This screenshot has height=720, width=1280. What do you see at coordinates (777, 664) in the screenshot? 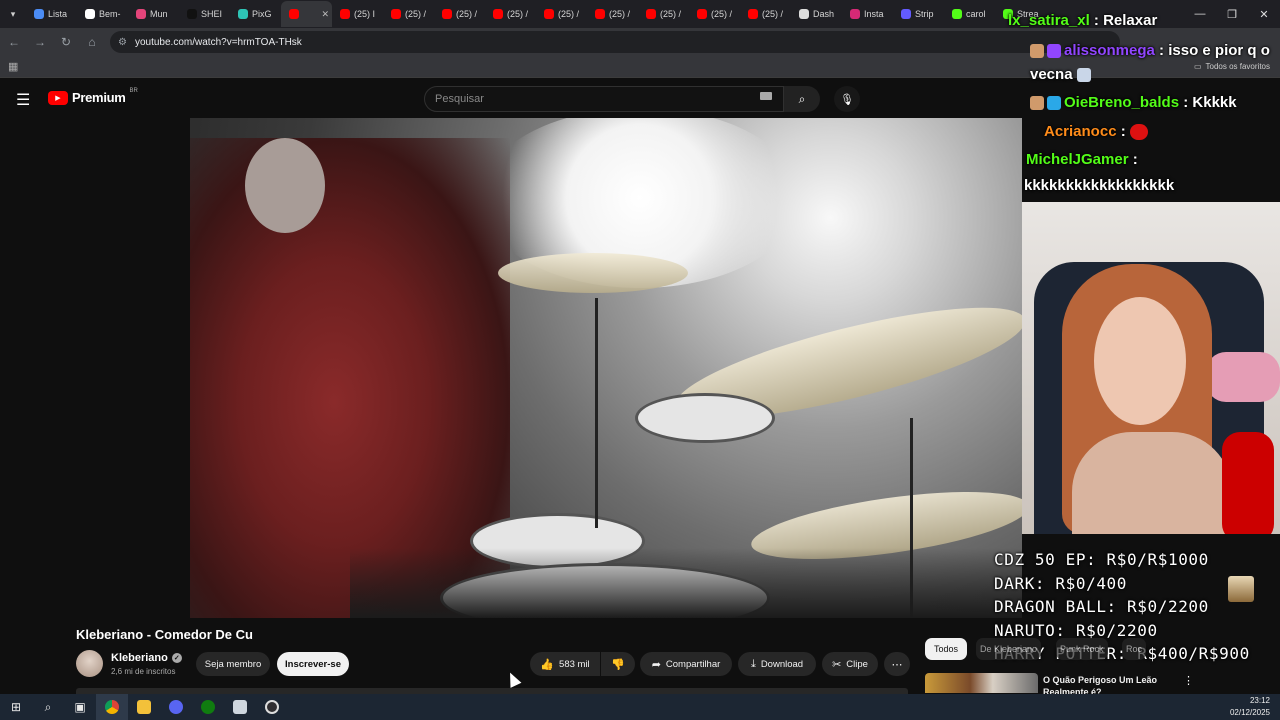
I see `download-button: ⤓ Download` at bounding box center [777, 664].